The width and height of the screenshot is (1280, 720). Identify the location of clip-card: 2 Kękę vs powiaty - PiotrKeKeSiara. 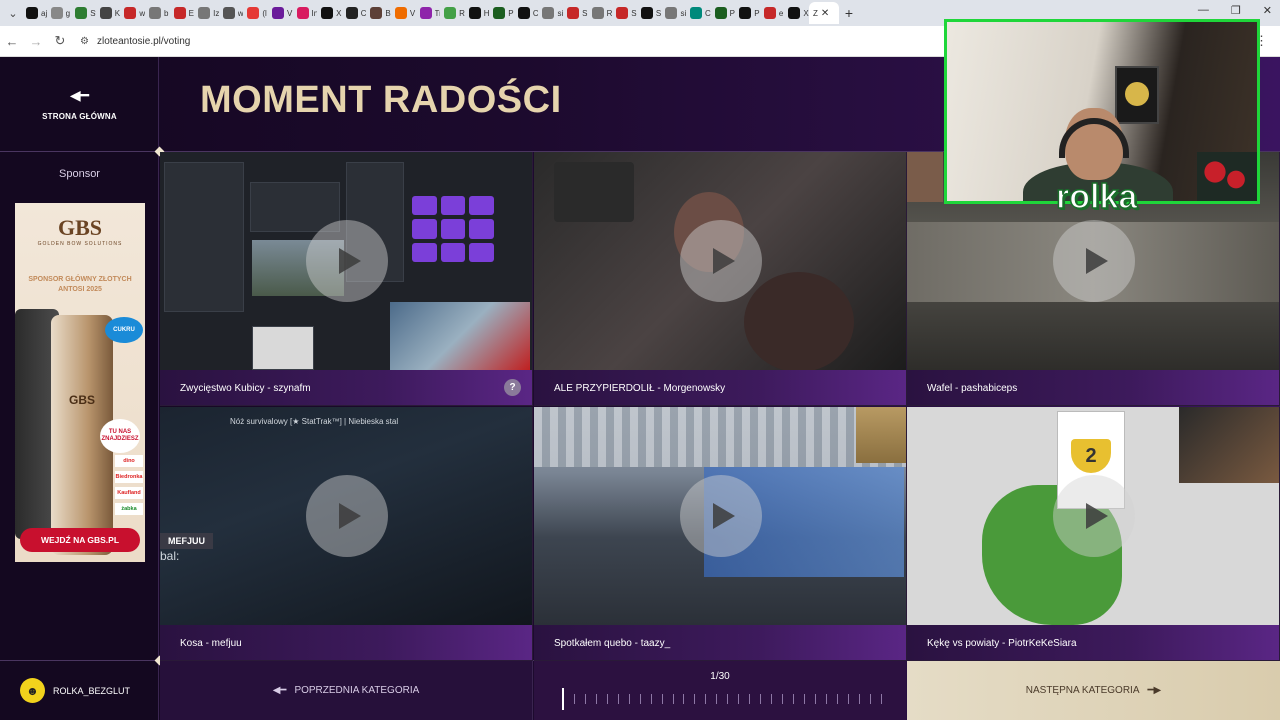
(1093, 534).